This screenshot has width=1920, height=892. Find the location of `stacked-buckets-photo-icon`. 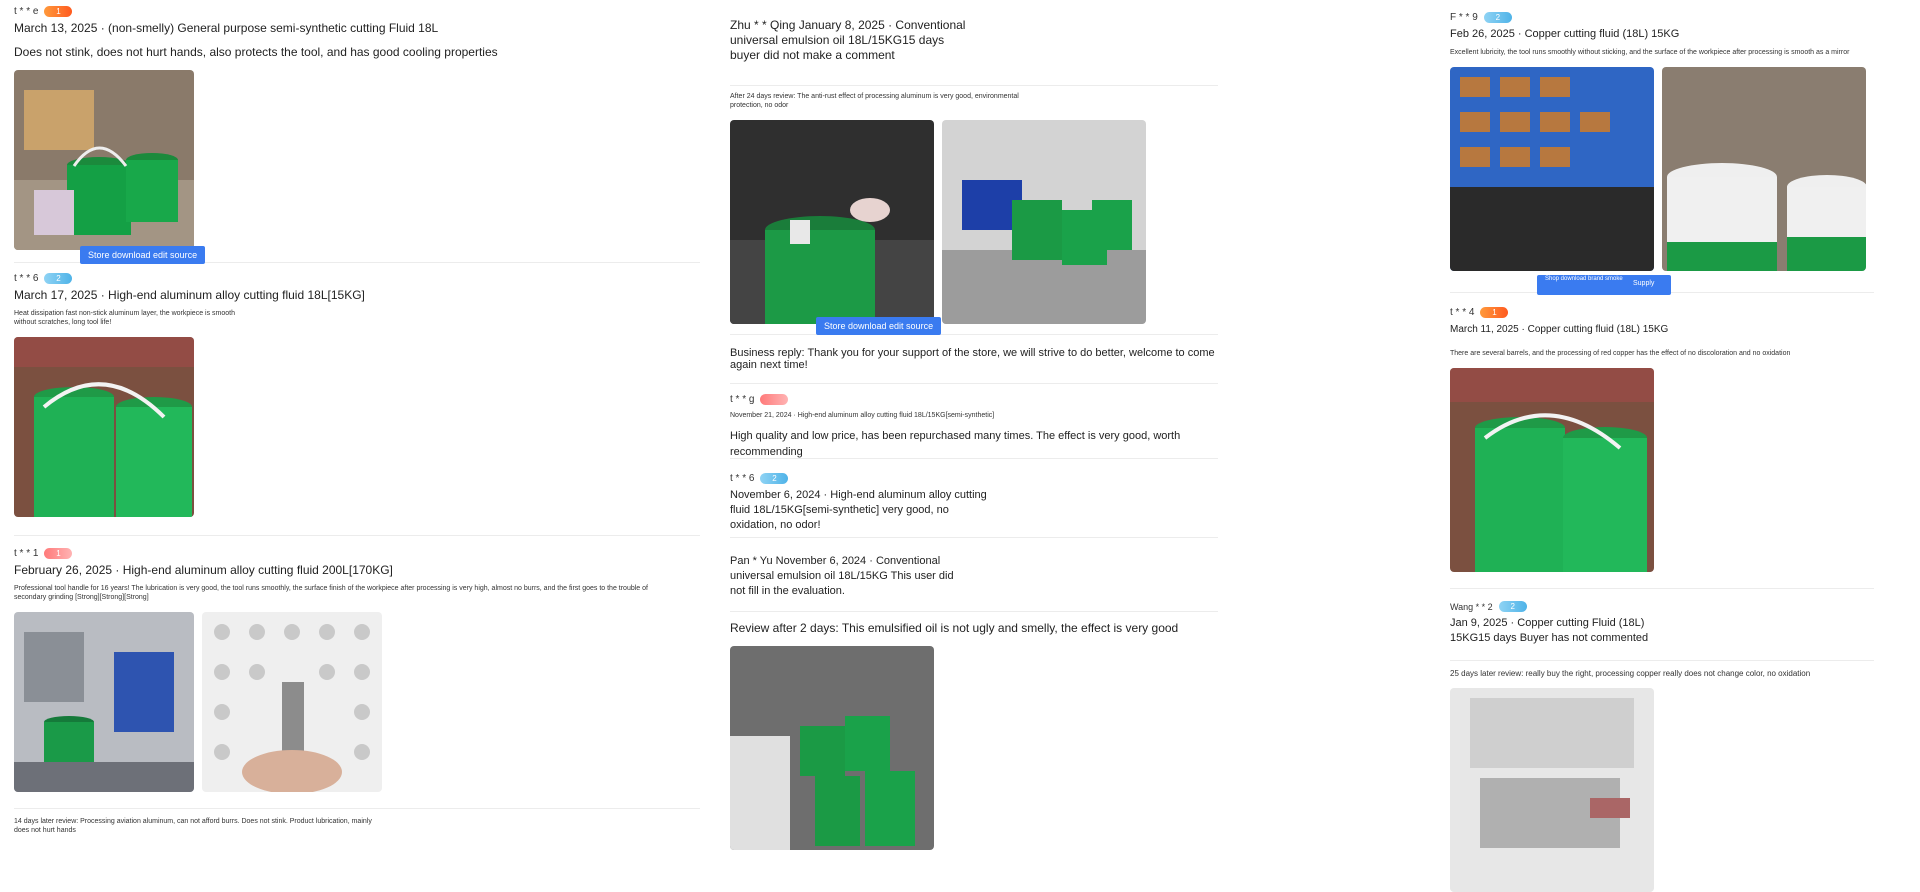

stacked-buckets-photo-icon is located at coordinates (832, 748).